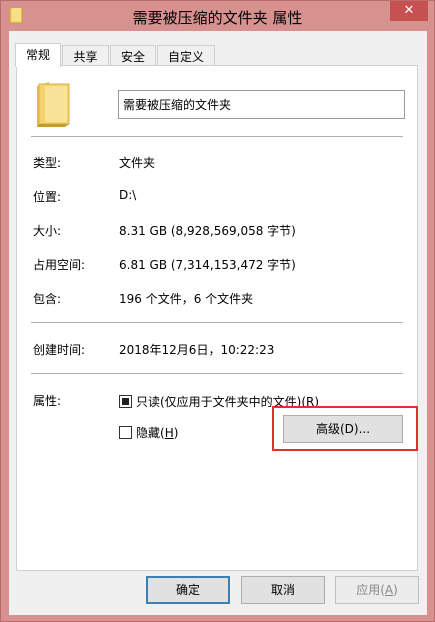  Describe the element at coordinates (186, 55) in the screenshot. I see `tab-customize: 自定义` at that location.